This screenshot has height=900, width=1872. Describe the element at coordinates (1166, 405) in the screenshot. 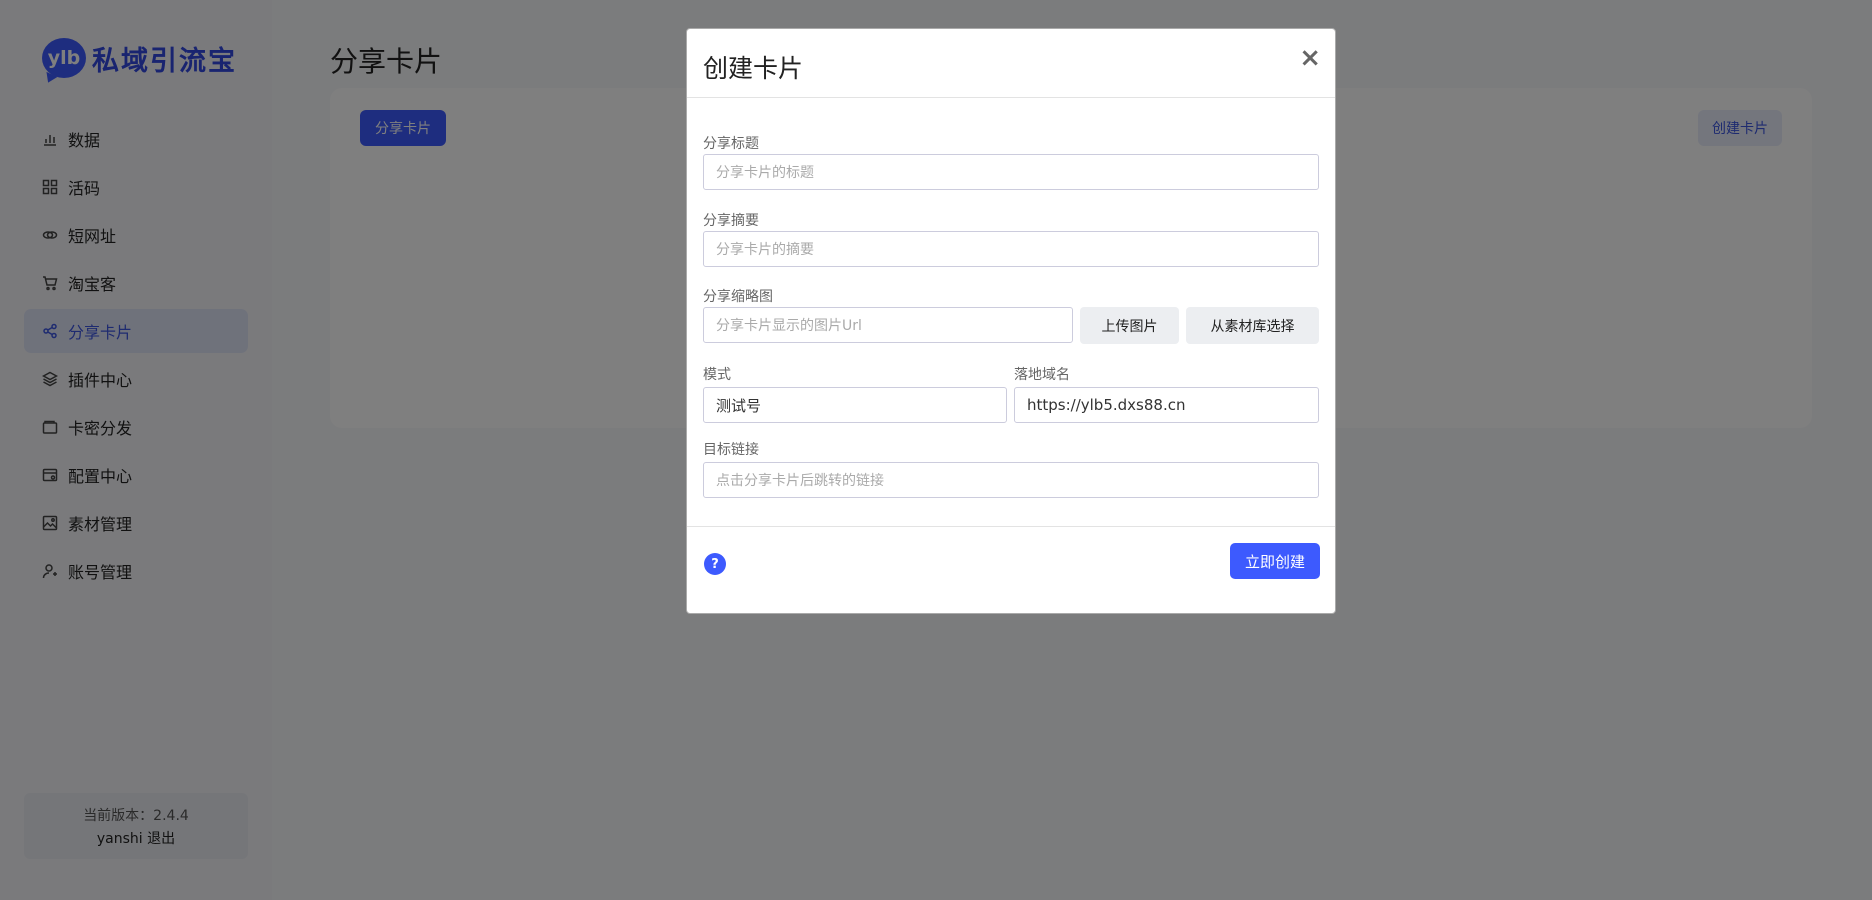

I see `domain-select: https://ylb5.dxs88.cn` at that location.